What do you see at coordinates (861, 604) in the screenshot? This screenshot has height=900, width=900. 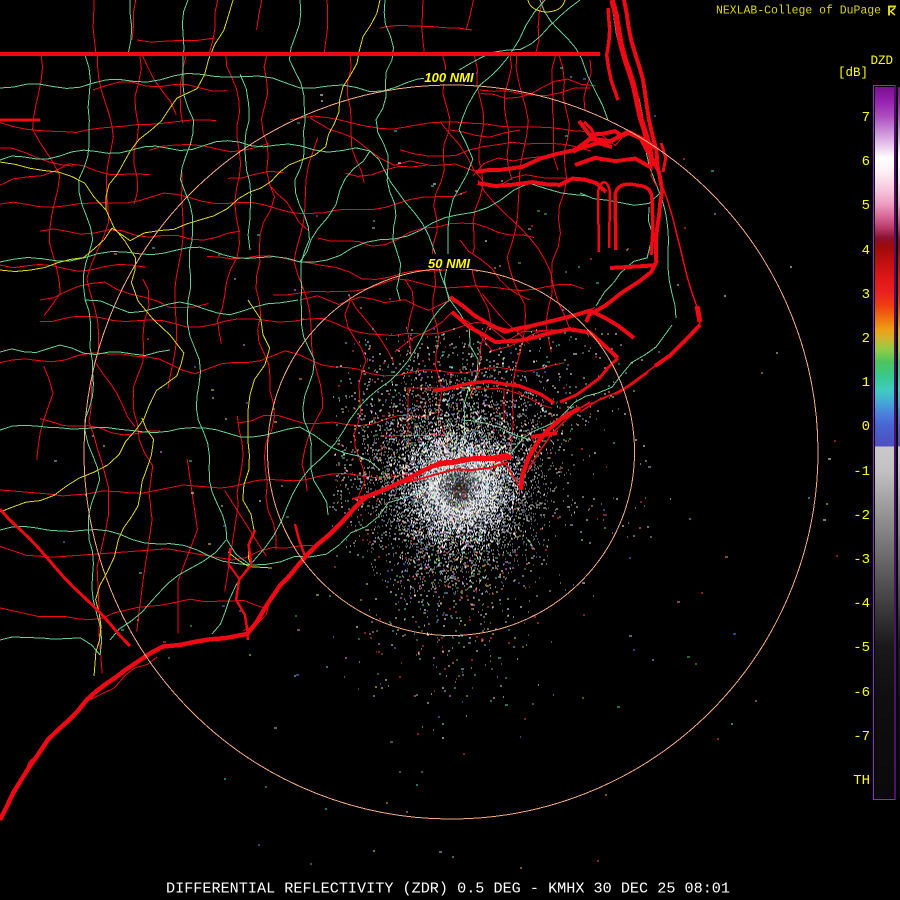 I see `svg-text: -4` at bounding box center [861, 604].